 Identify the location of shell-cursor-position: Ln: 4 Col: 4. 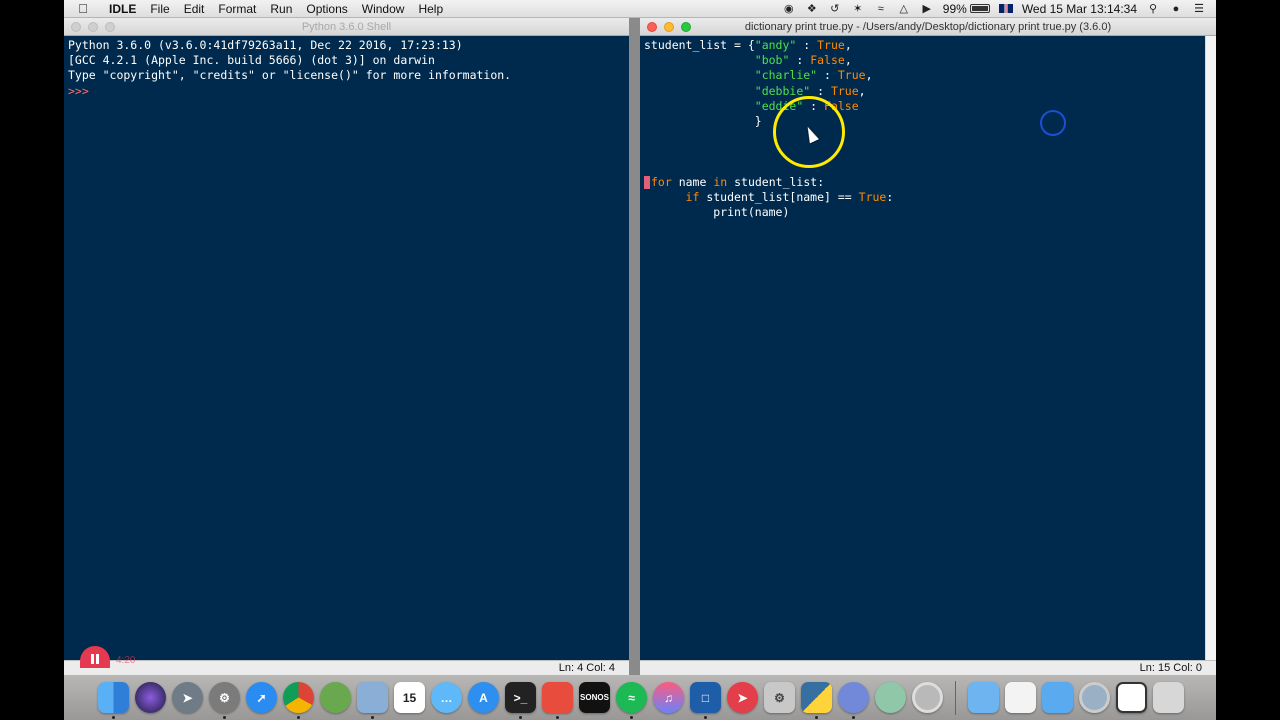
(586, 668).